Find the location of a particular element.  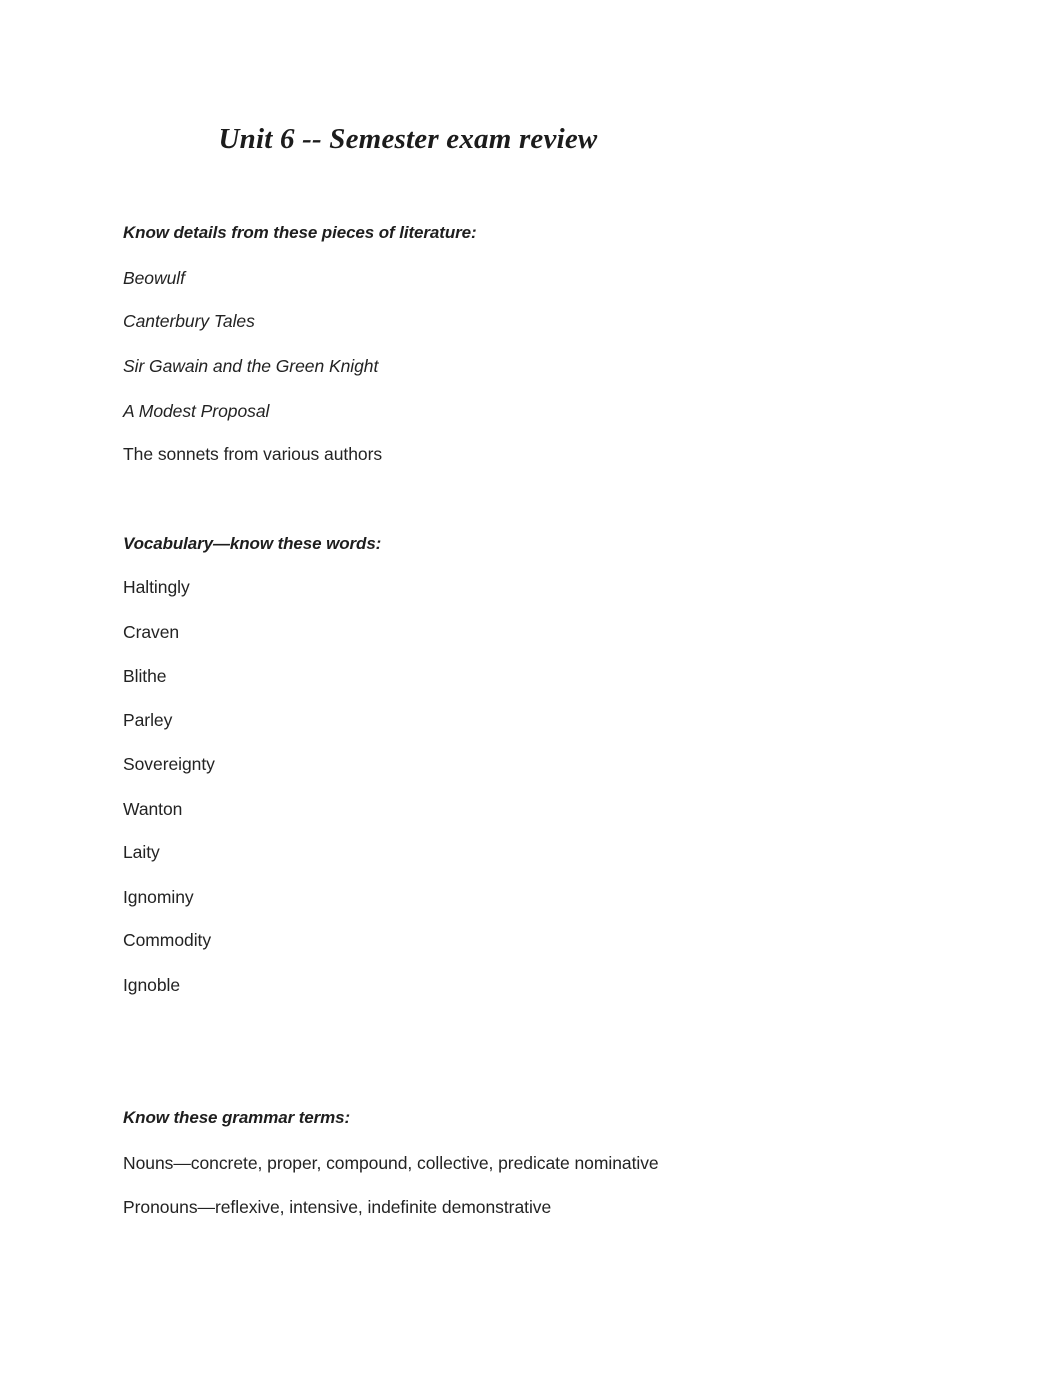

vocabulary-item: Ignominy is located at coordinates (158, 897).